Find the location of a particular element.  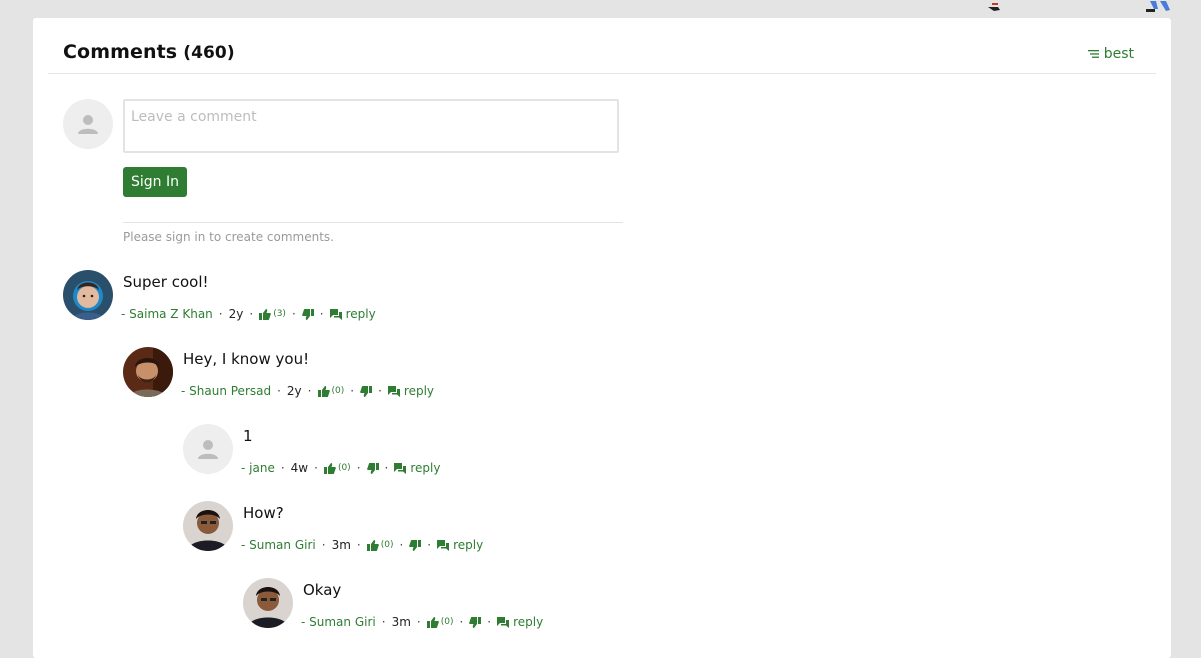

comment-author: - Saima Z Khan is located at coordinates (167, 314).